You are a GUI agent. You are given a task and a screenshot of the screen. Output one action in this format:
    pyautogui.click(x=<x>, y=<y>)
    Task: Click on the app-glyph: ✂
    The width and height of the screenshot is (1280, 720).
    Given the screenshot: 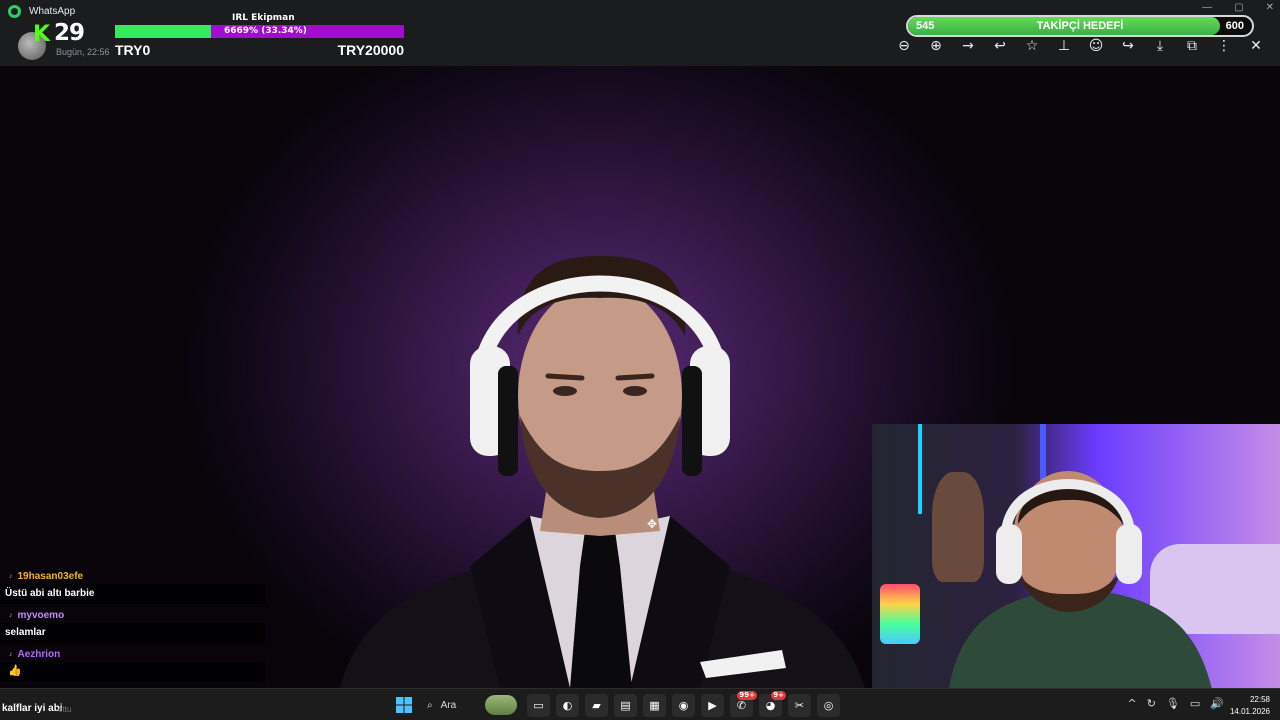 What is the action you would take?
    pyautogui.click(x=799, y=705)
    